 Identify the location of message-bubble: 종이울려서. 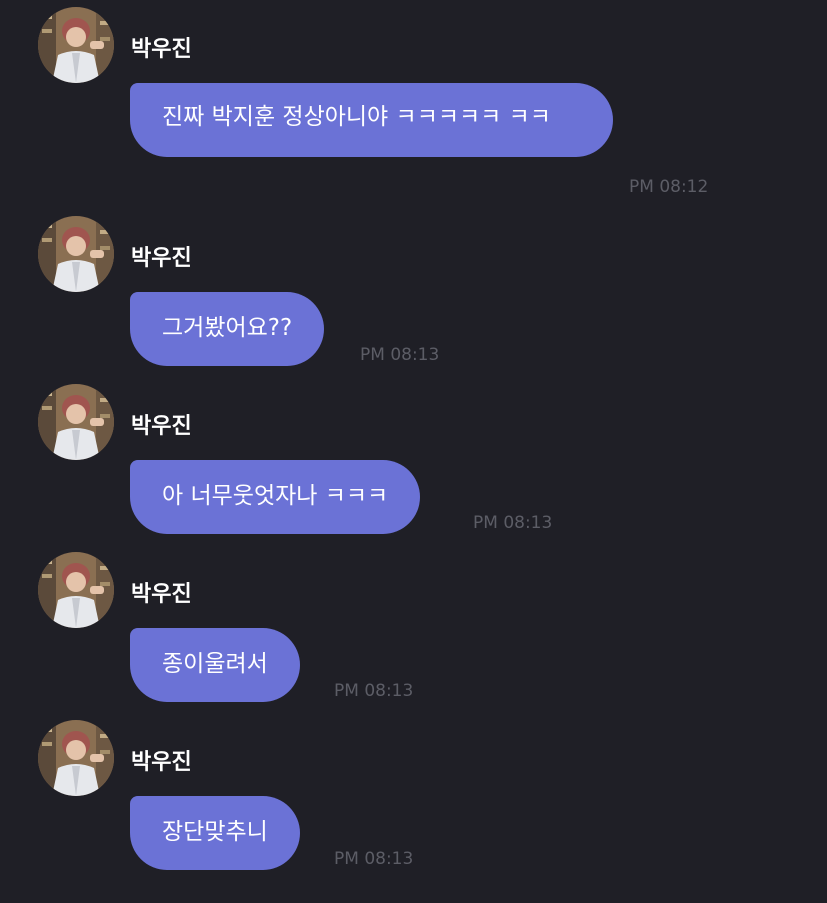
(215, 665).